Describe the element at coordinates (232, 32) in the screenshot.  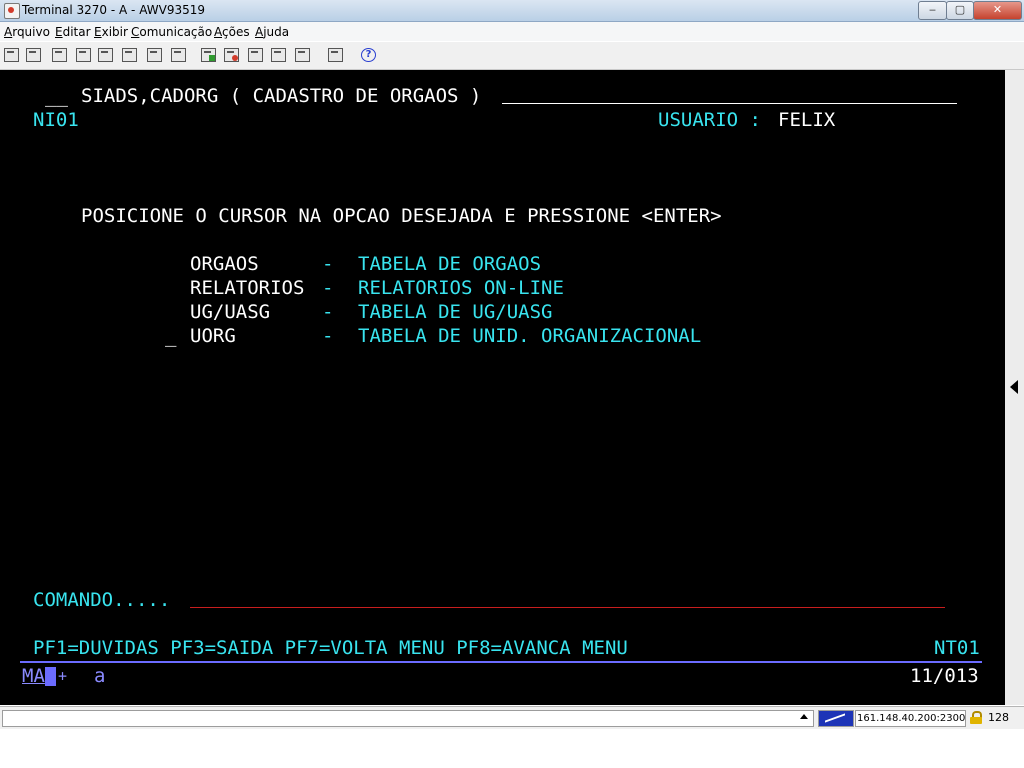
I see `menu-acoes: Ações` at that location.